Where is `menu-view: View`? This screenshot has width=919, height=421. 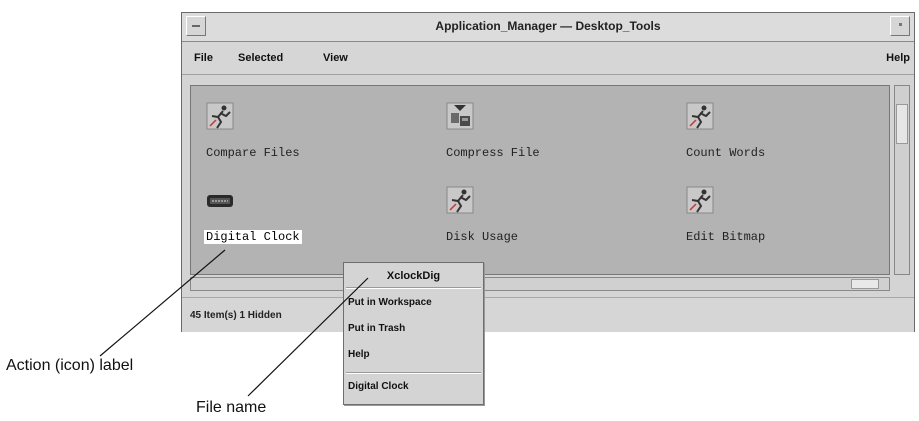
menu-view: View is located at coordinates (335, 58).